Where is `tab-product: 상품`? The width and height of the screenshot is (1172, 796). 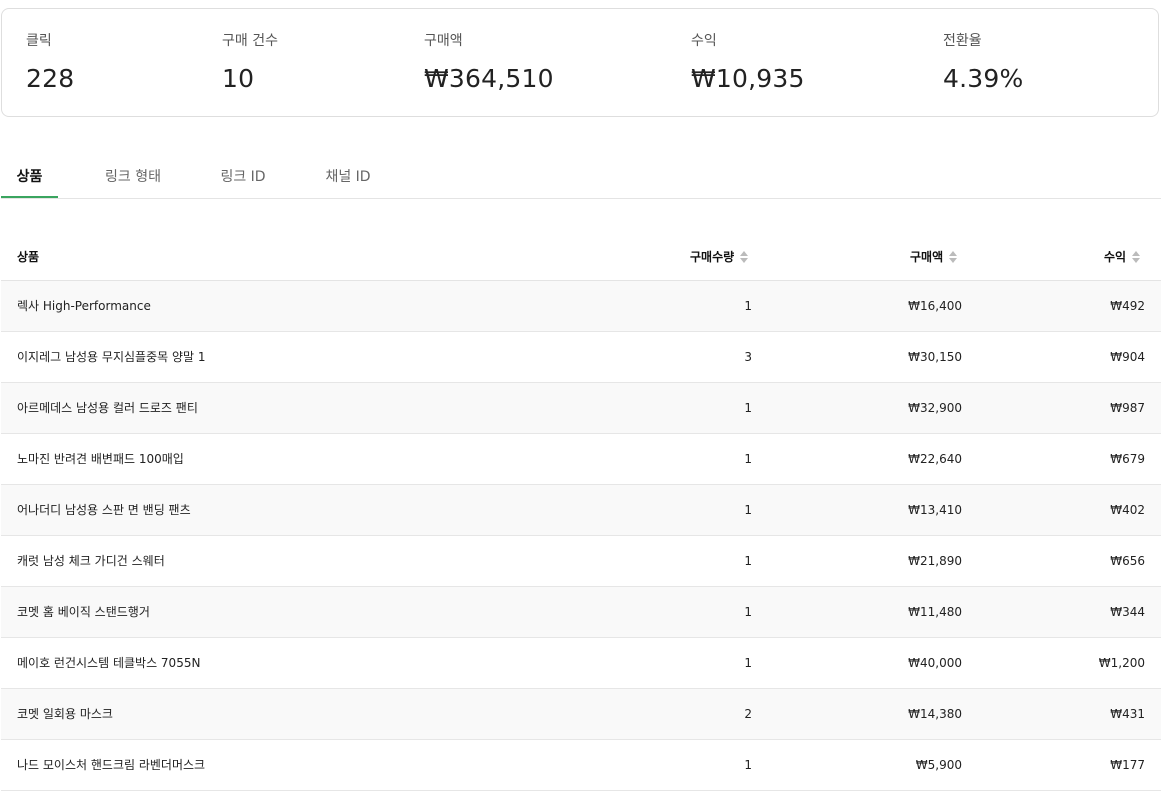 tab-product: 상품 is located at coordinates (29, 178).